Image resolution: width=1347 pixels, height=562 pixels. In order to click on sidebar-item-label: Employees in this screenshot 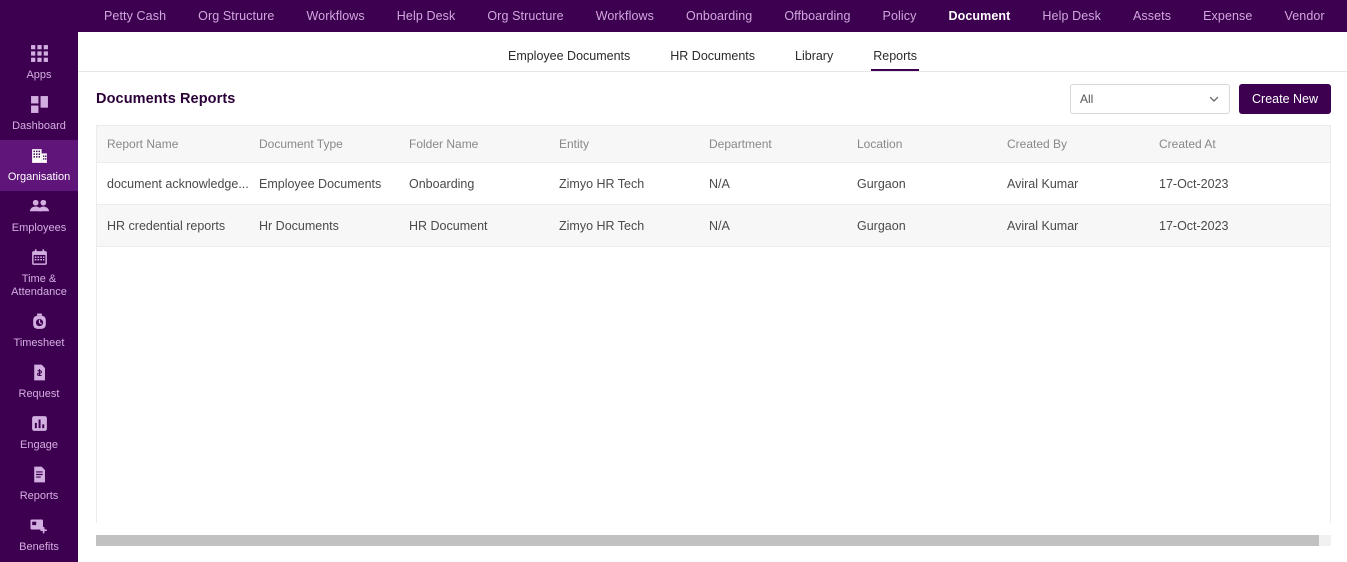, I will do `click(39, 228)`.